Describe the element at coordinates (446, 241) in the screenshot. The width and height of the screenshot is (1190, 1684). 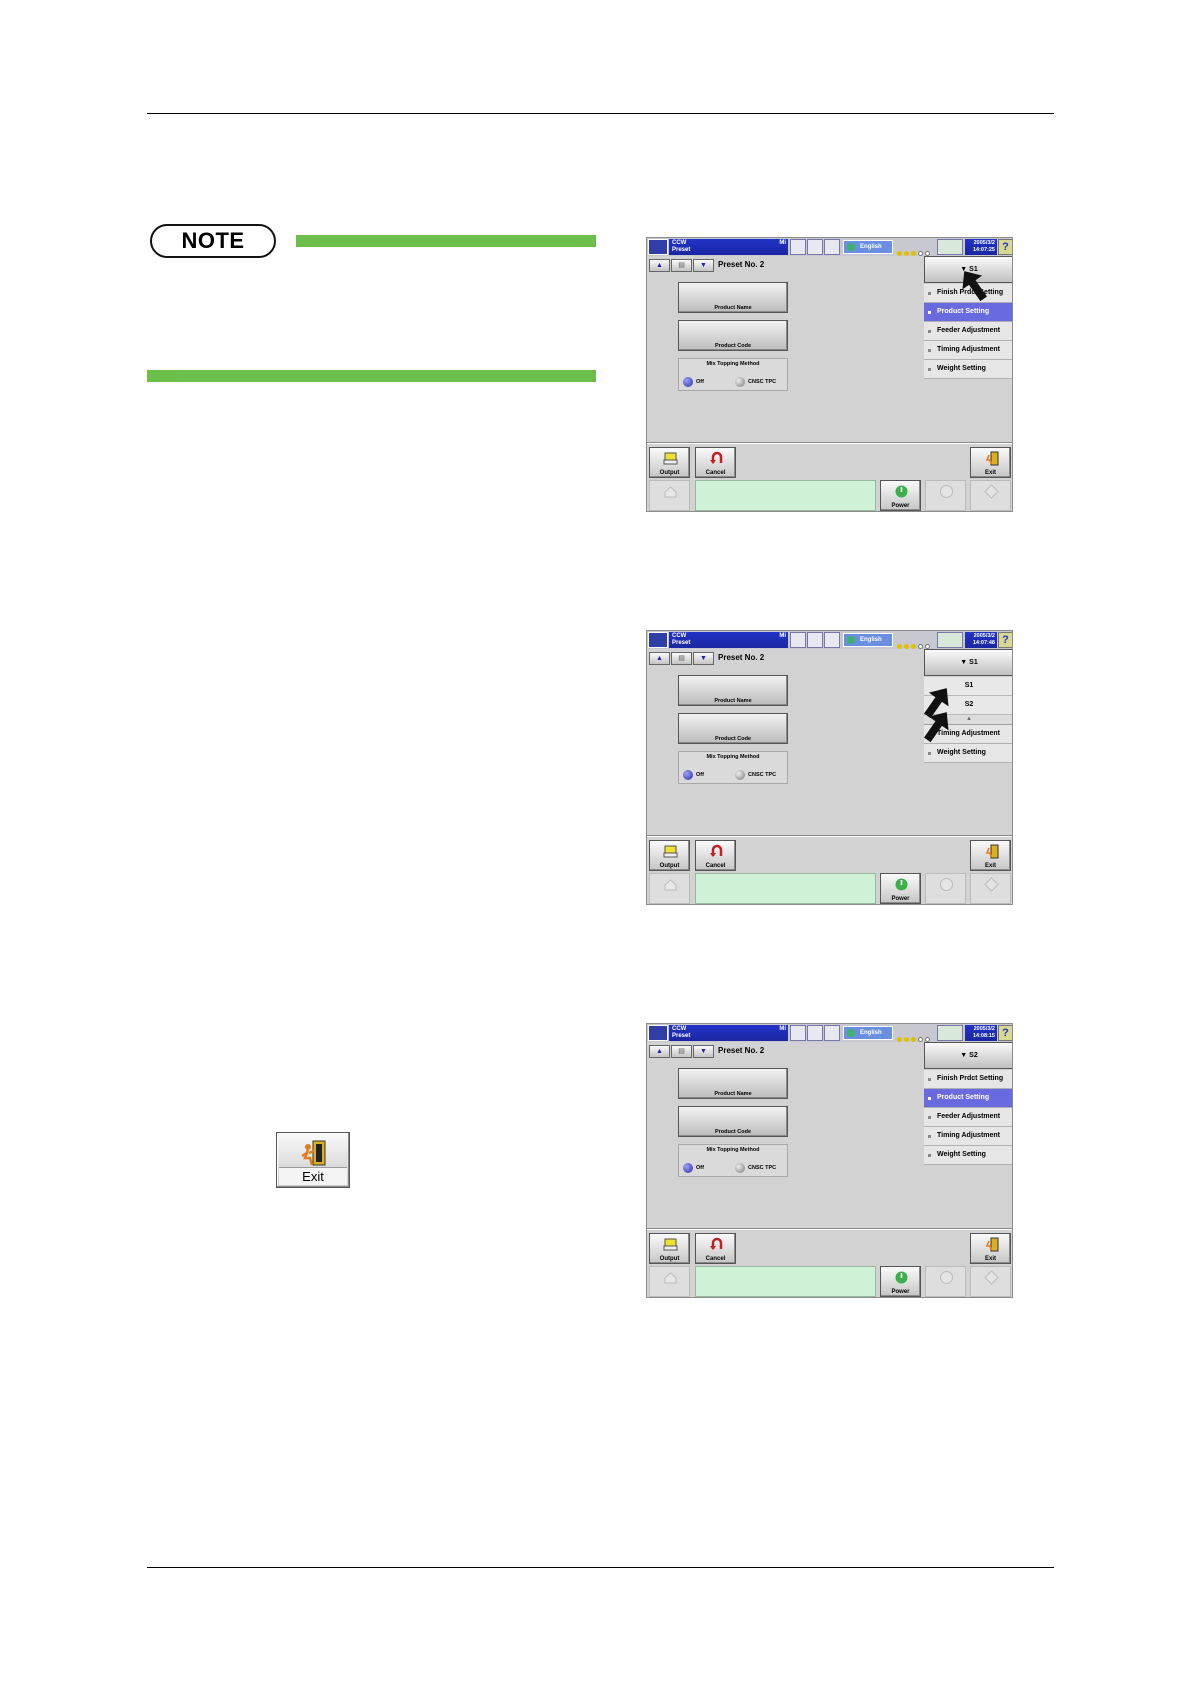
I see `note-top-bar` at that location.